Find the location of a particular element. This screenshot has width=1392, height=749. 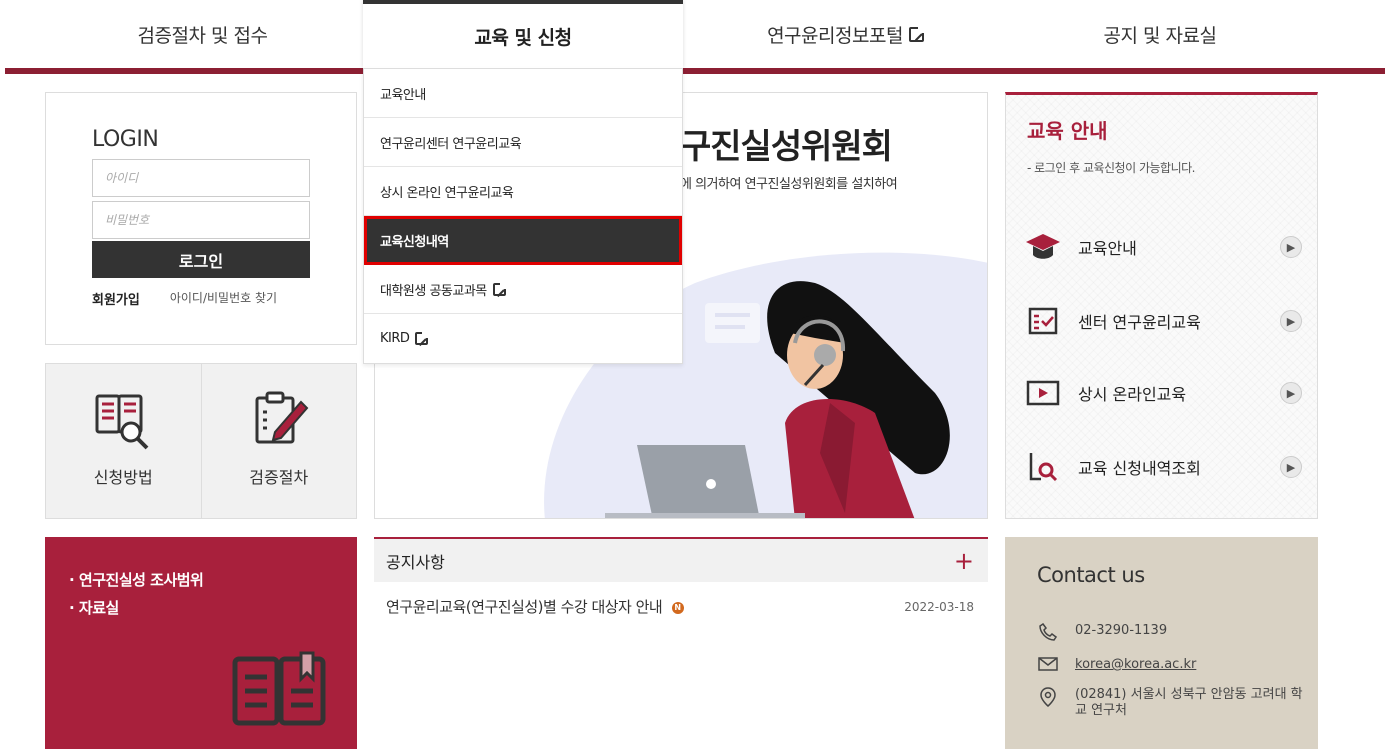

graduation-cap-icon is located at coordinates (1043, 247).